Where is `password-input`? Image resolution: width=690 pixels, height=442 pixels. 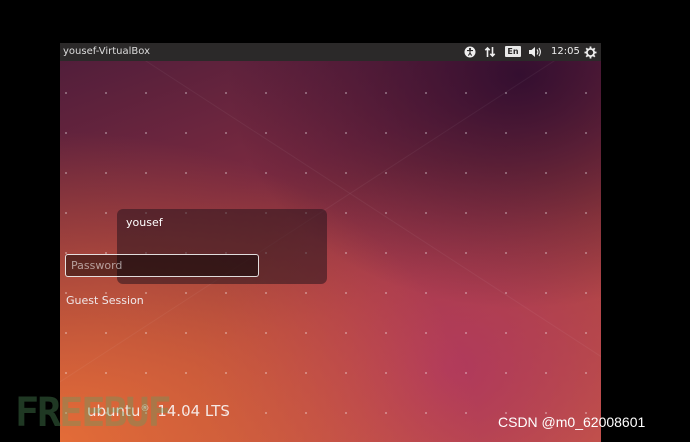 password-input is located at coordinates (162, 265).